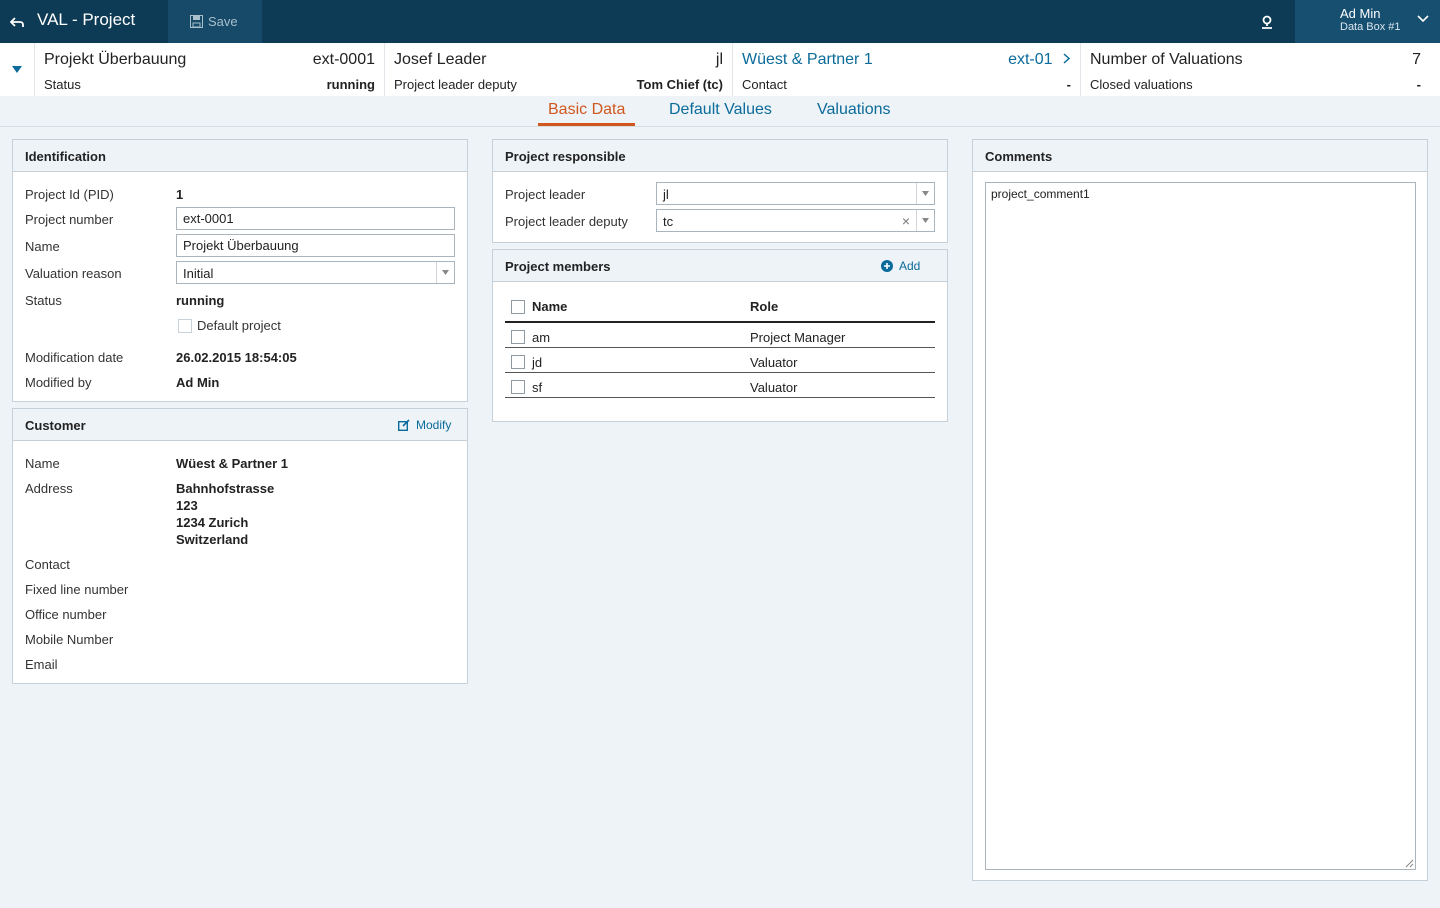 The width and height of the screenshot is (1440, 908). I want to click on summary-leader-code: jl, so click(719, 59).